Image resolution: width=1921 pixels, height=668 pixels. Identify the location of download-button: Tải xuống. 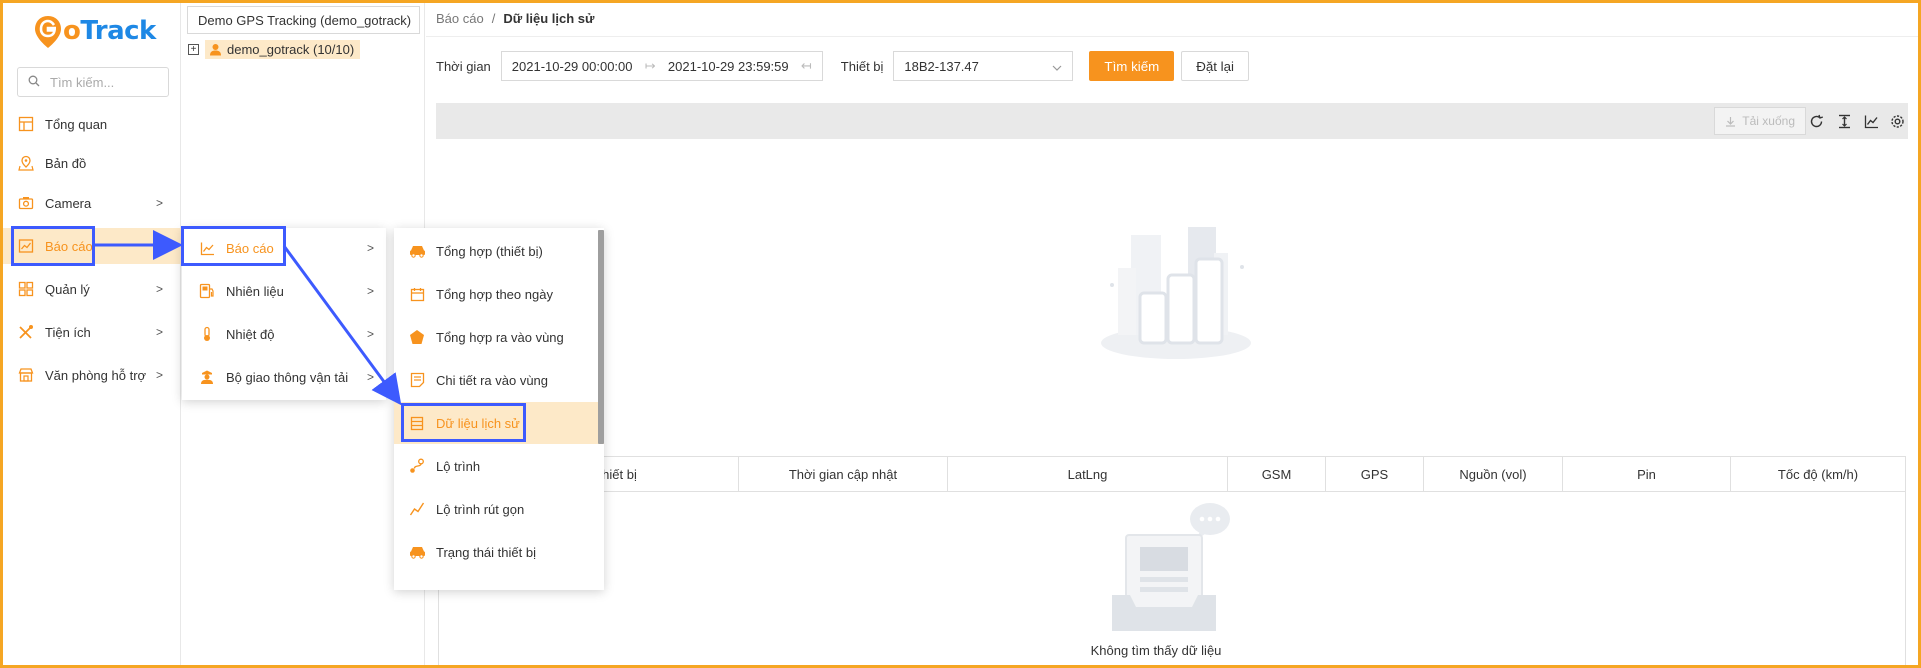
(1760, 121).